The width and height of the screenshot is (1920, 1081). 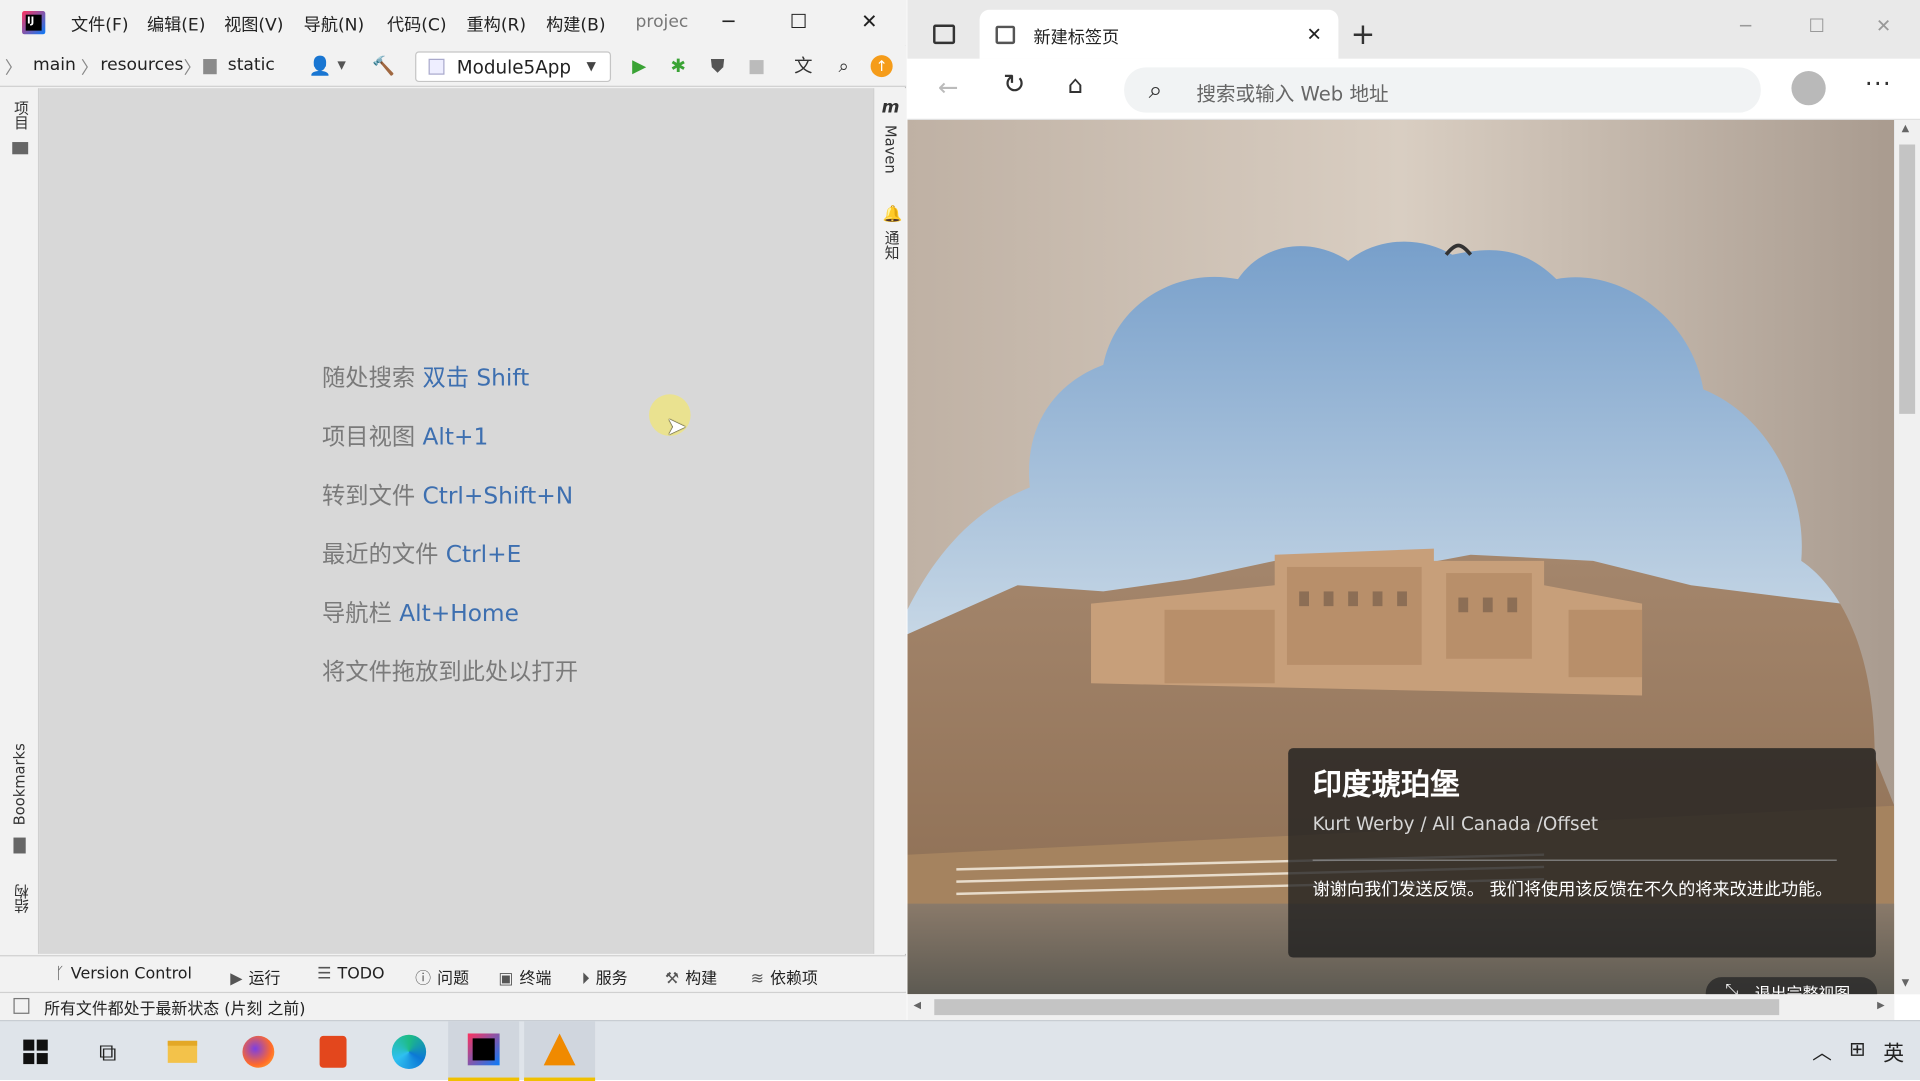 I want to click on ime-language-indicator: 英, so click(x=1893, y=1051).